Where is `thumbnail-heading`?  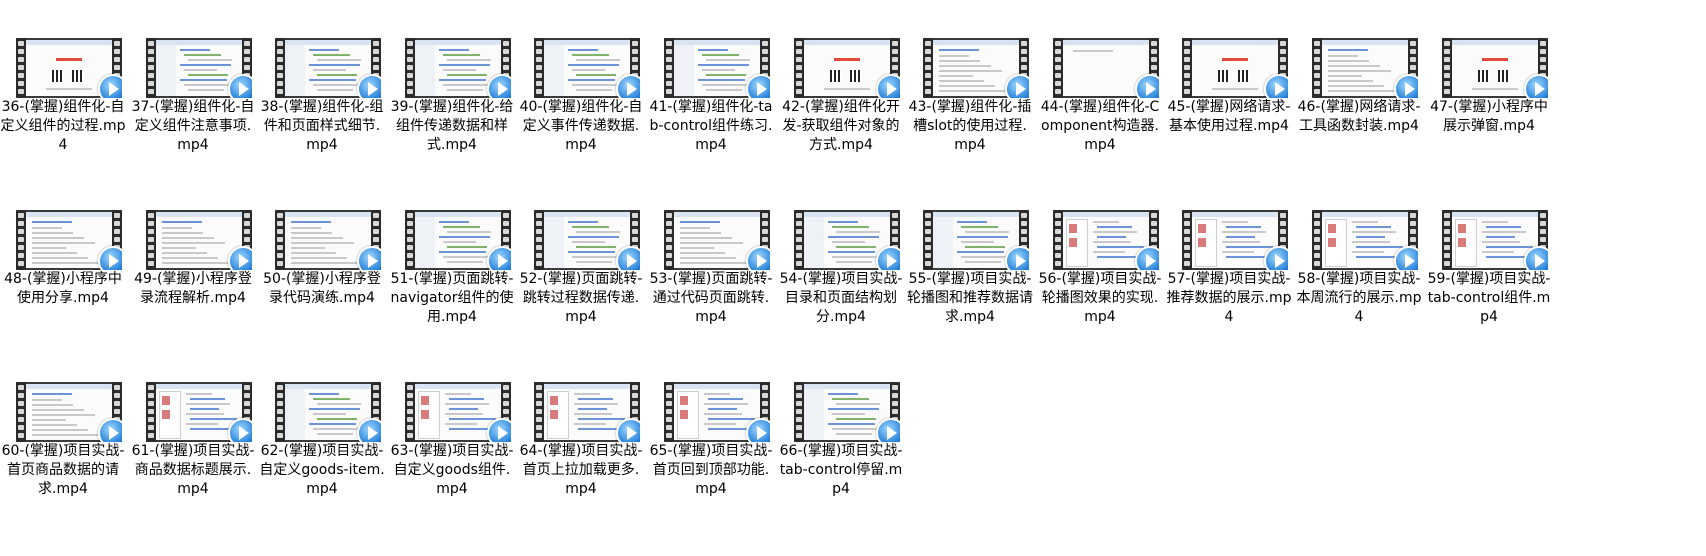 thumbnail-heading is located at coordinates (1348, 50).